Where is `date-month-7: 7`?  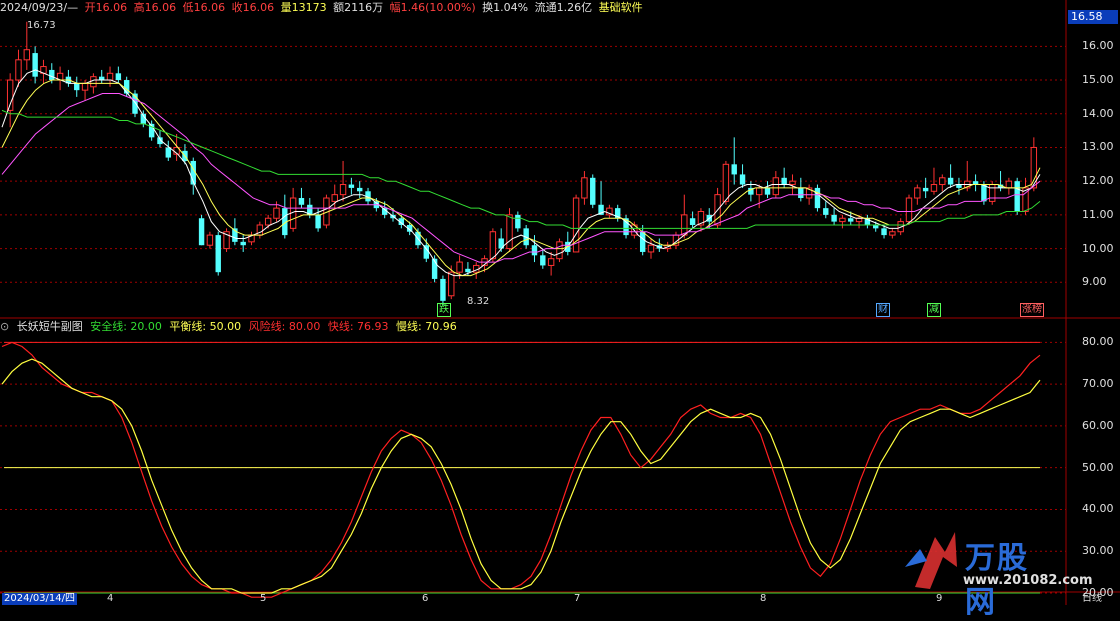
date-month-7: 7 is located at coordinates (577, 598).